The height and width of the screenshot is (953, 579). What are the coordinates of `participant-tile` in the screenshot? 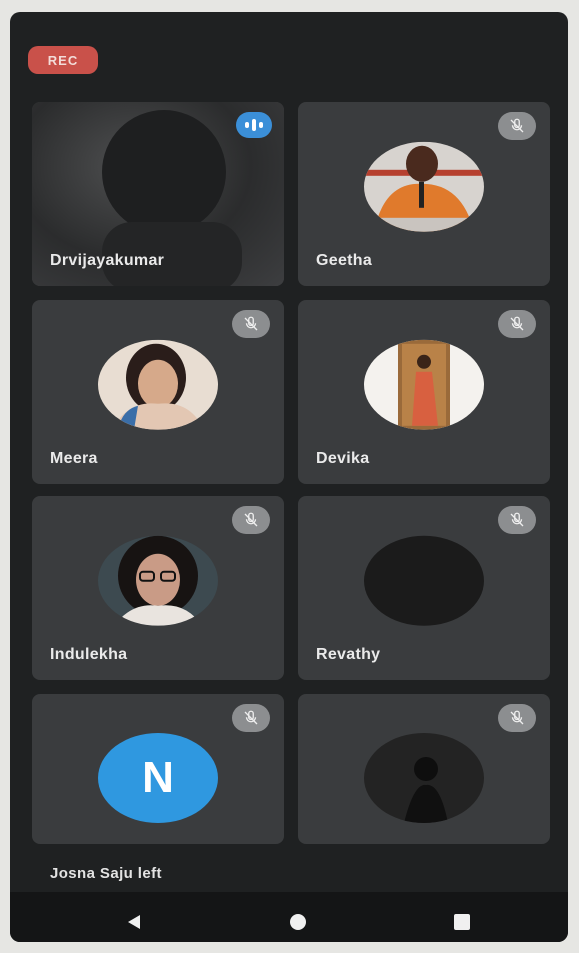 It's located at (424, 769).